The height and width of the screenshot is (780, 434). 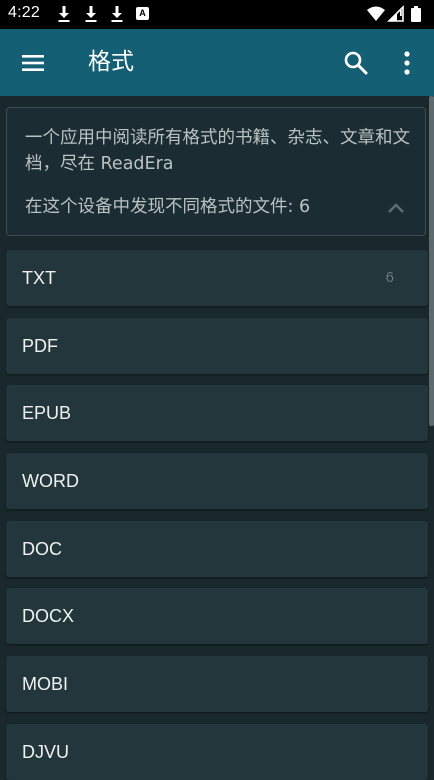 I want to click on signal-icon, so click(x=395, y=13).